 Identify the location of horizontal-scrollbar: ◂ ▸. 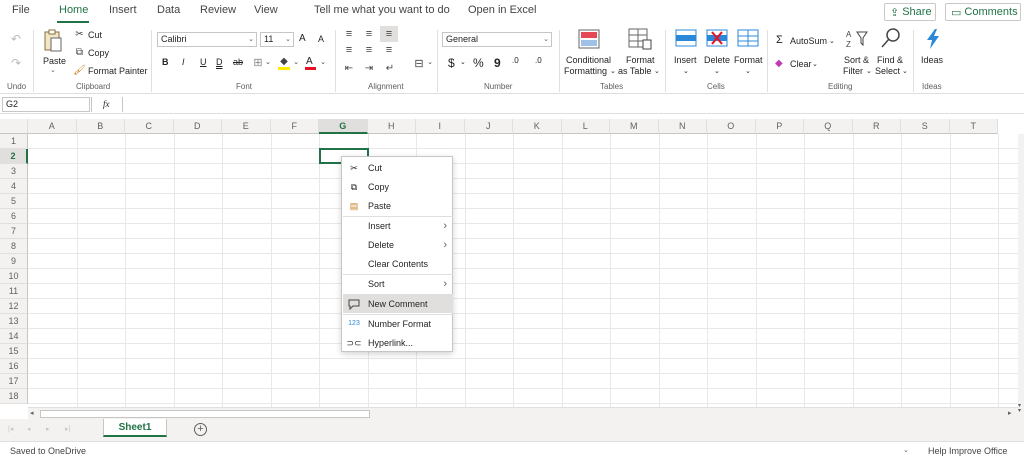
(523, 413).